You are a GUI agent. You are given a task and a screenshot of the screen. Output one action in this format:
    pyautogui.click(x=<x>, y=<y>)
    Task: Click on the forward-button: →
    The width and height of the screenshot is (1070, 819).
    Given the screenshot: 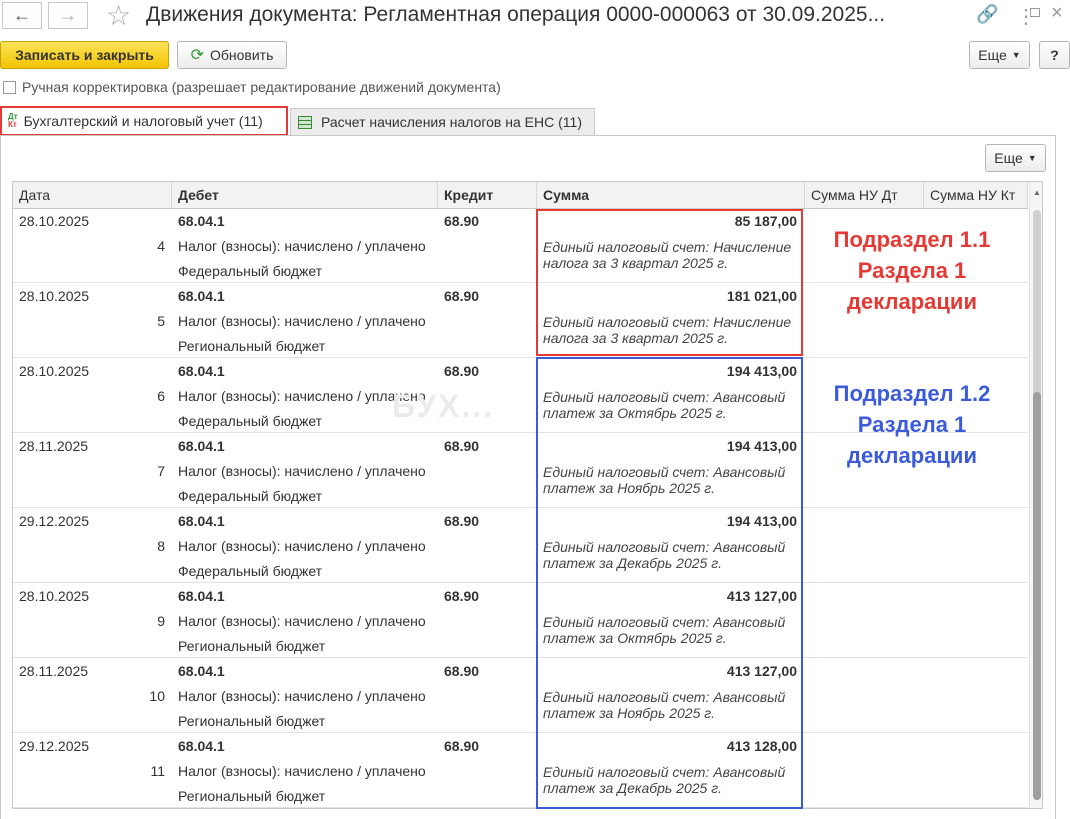 What is the action you would take?
    pyautogui.click(x=68, y=15)
    